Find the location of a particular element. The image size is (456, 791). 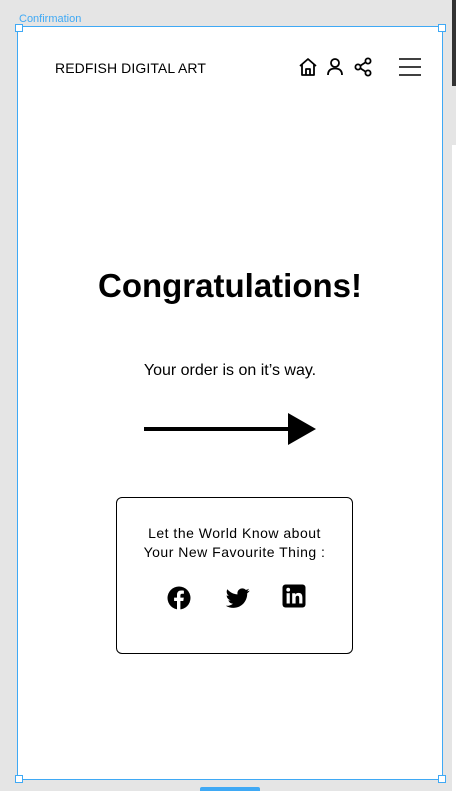

page-title: Congratulations! is located at coordinates (230, 285).